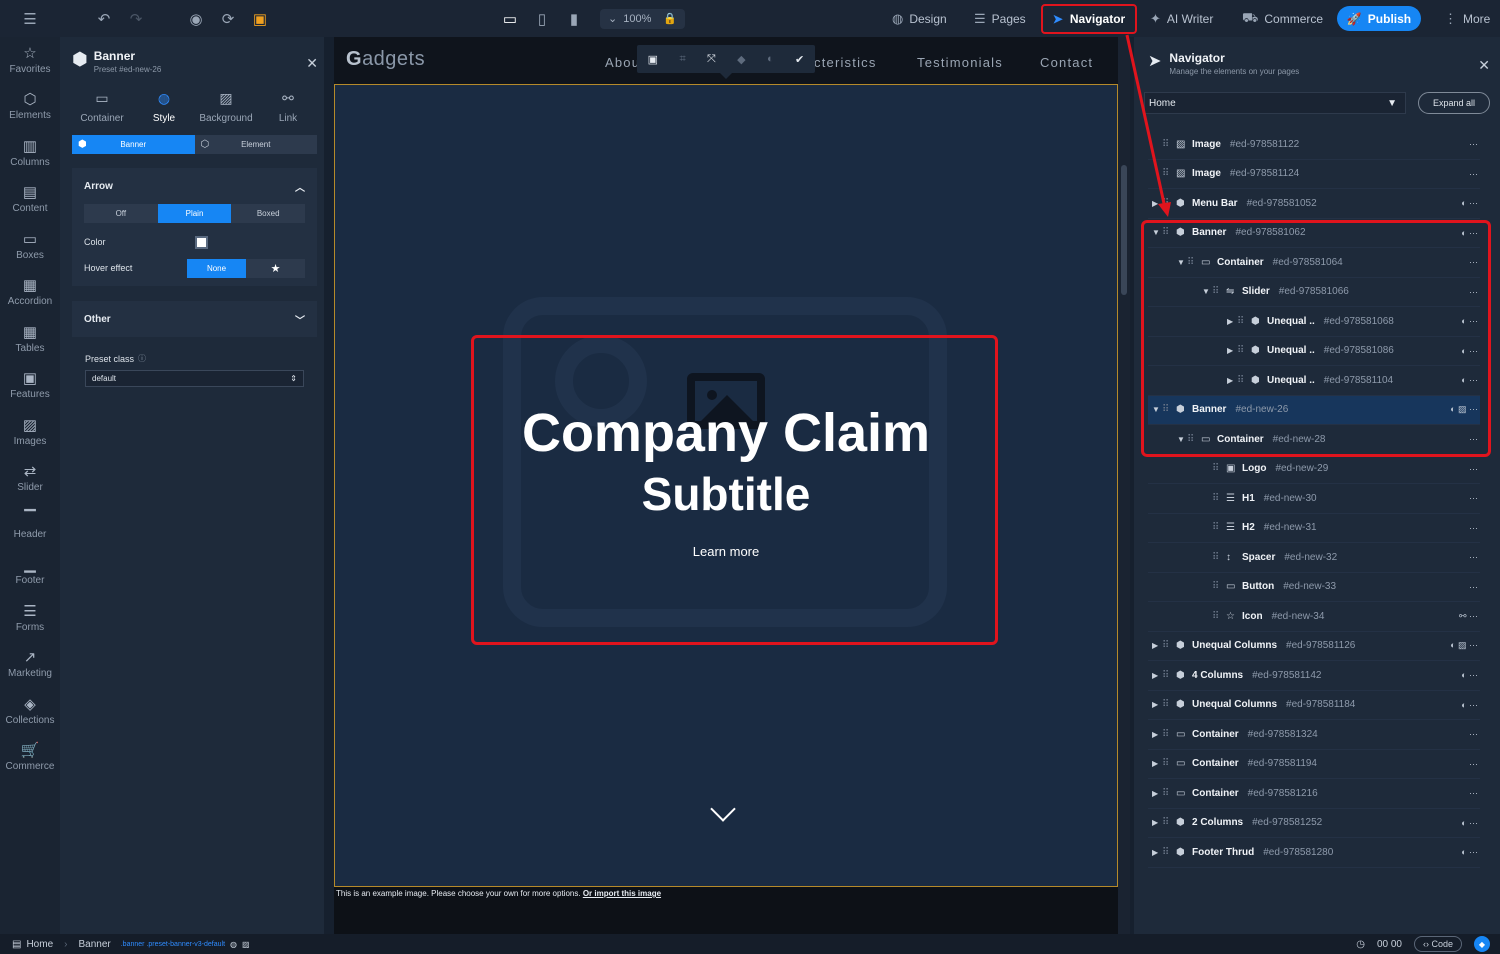 This screenshot has height=954, width=1500. What do you see at coordinates (1314, 853) in the screenshot?
I see `tree-row: ▶ ⠿ ⬢ Footer Thrud #ed-978581280 ◐ ···` at bounding box center [1314, 853].